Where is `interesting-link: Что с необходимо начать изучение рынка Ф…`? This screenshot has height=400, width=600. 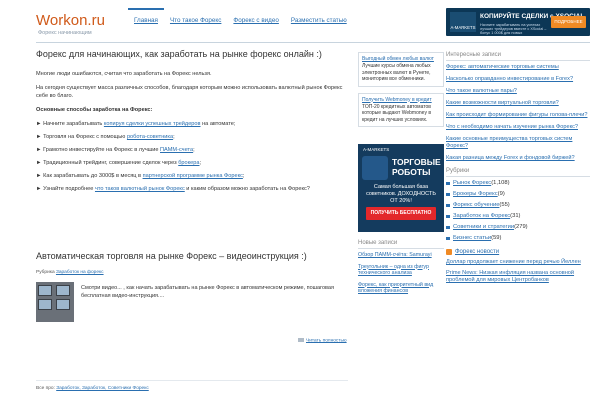 interesting-link: Что с необходимо начать изучение рынка Ф… is located at coordinates (518, 127).